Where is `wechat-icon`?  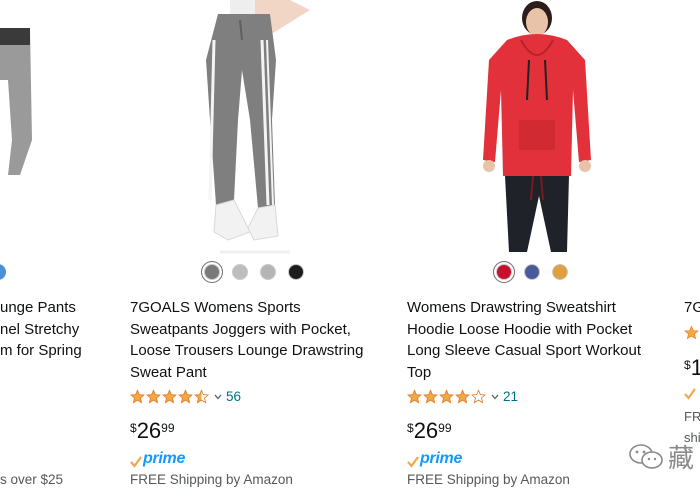
wechat-icon is located at coordinates (646, 456).